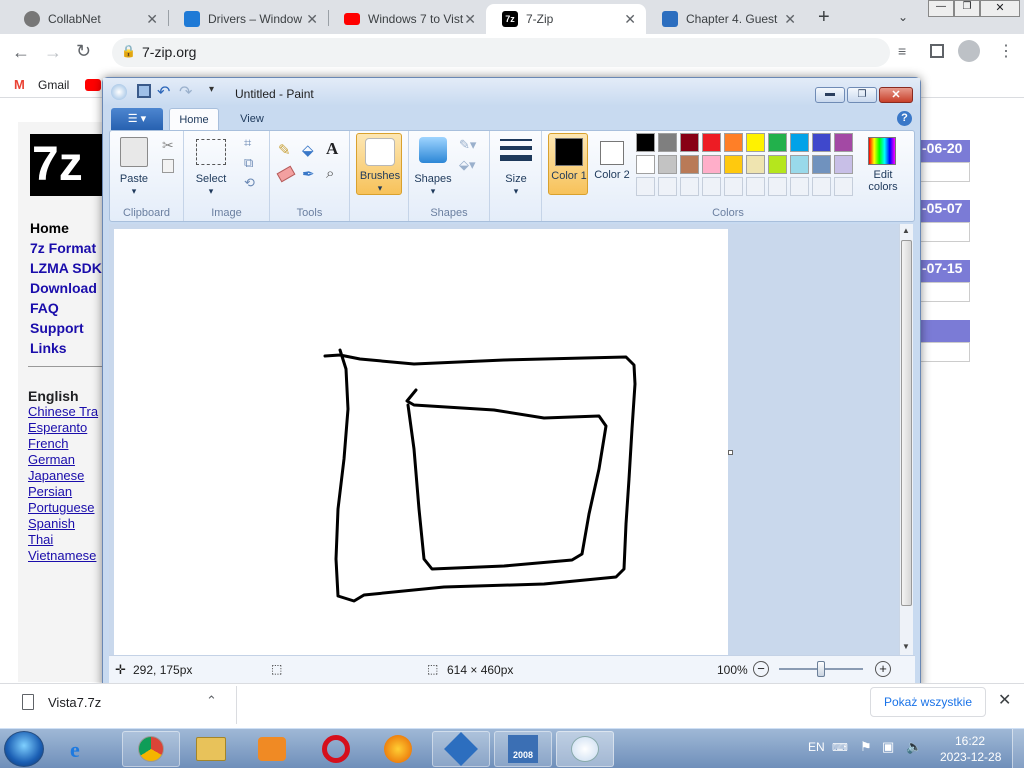 This screenshot has width=1024, height=775. I want to click on taskbar-virtualbox, so click(461, 749).